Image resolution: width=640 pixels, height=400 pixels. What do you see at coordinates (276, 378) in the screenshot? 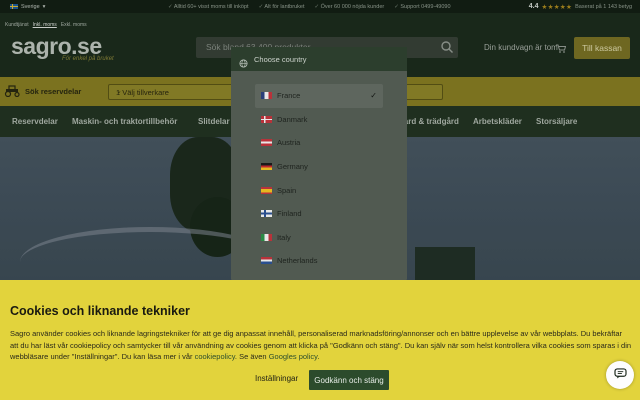
I see `cookie-settings-button: Inställningar` at bounding box center [276, 378].